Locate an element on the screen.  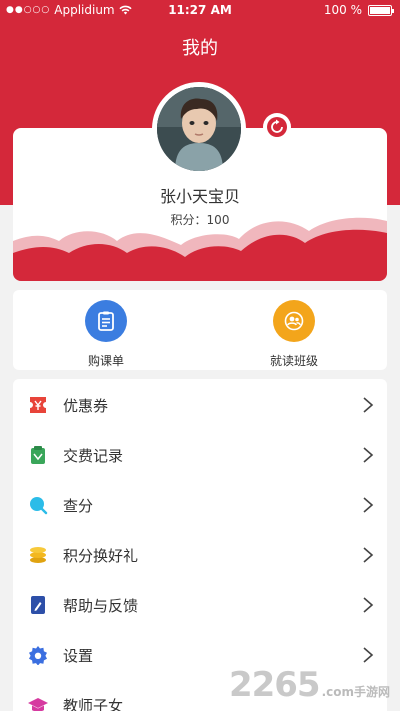
enrolled-class-button: 就读班级 is located at coordinates (294, 334).